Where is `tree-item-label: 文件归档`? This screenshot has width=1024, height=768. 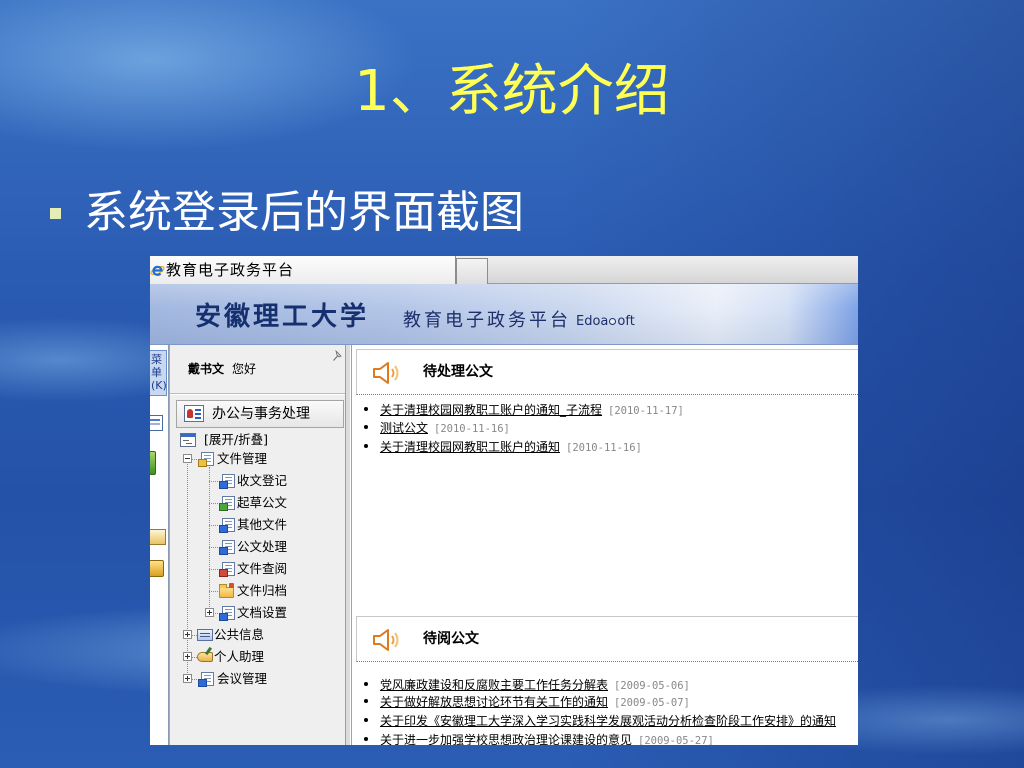
tree-item-label: 文件归档 is located at coordinates (262, 590).